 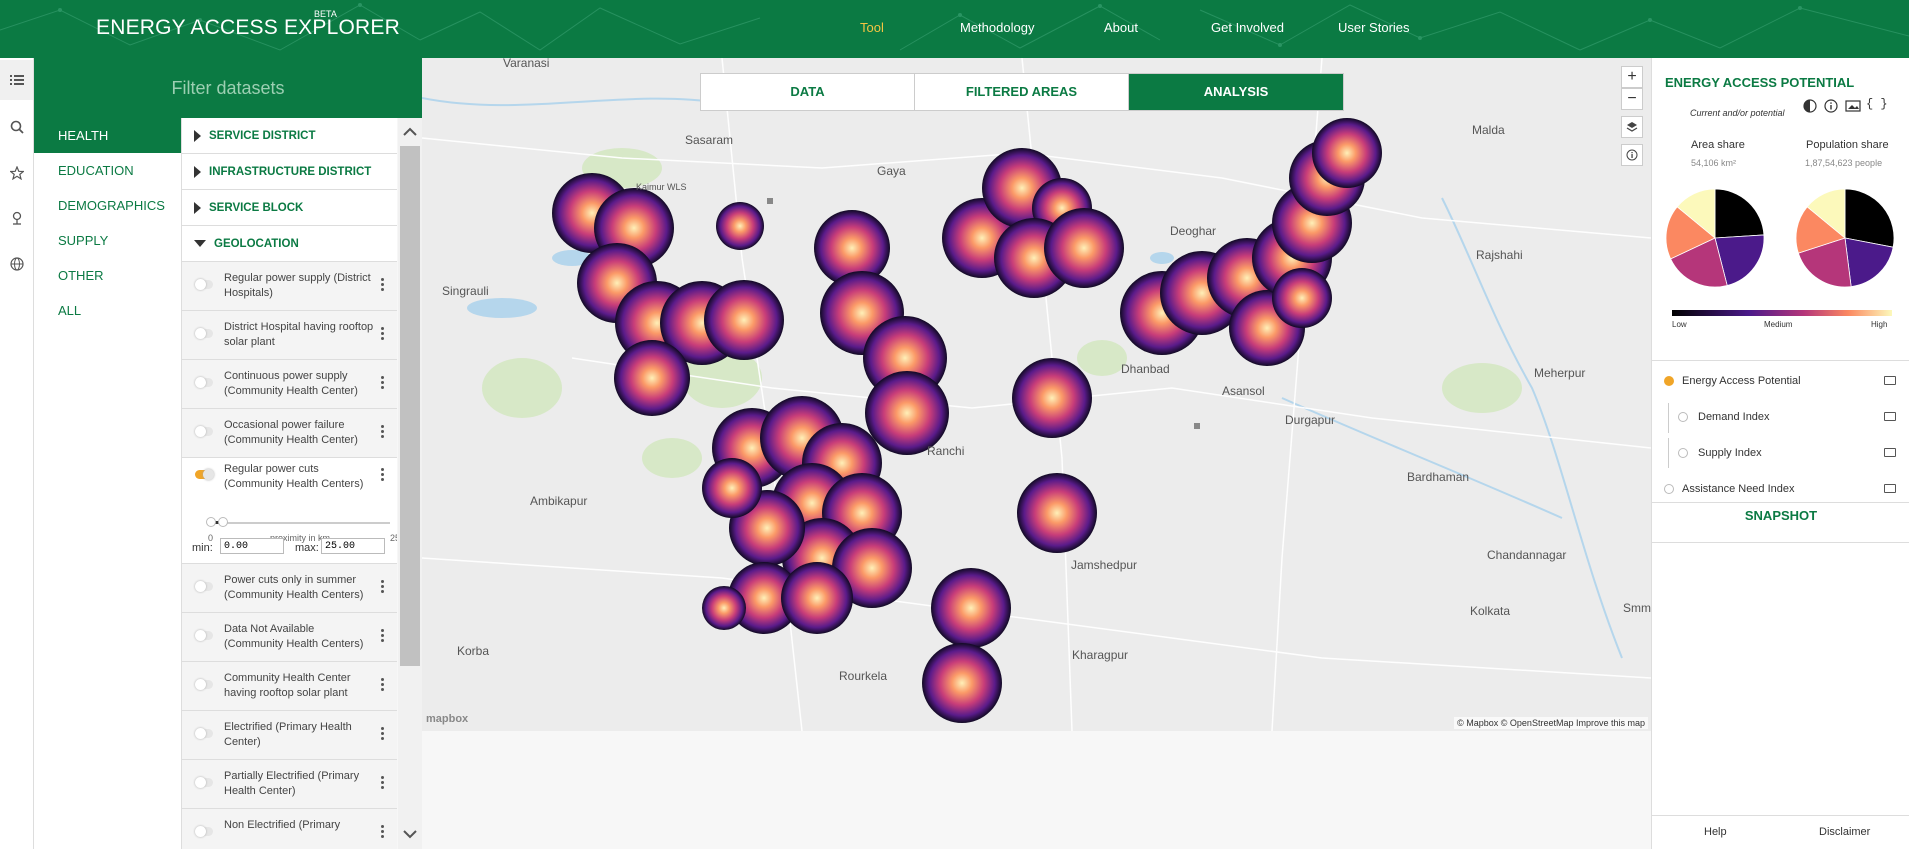 What do you see at coordinates (1737, 113) in the screenshot?
I see `panel-subtitle: Current and/or potential` at bounding box center [1737, 113].